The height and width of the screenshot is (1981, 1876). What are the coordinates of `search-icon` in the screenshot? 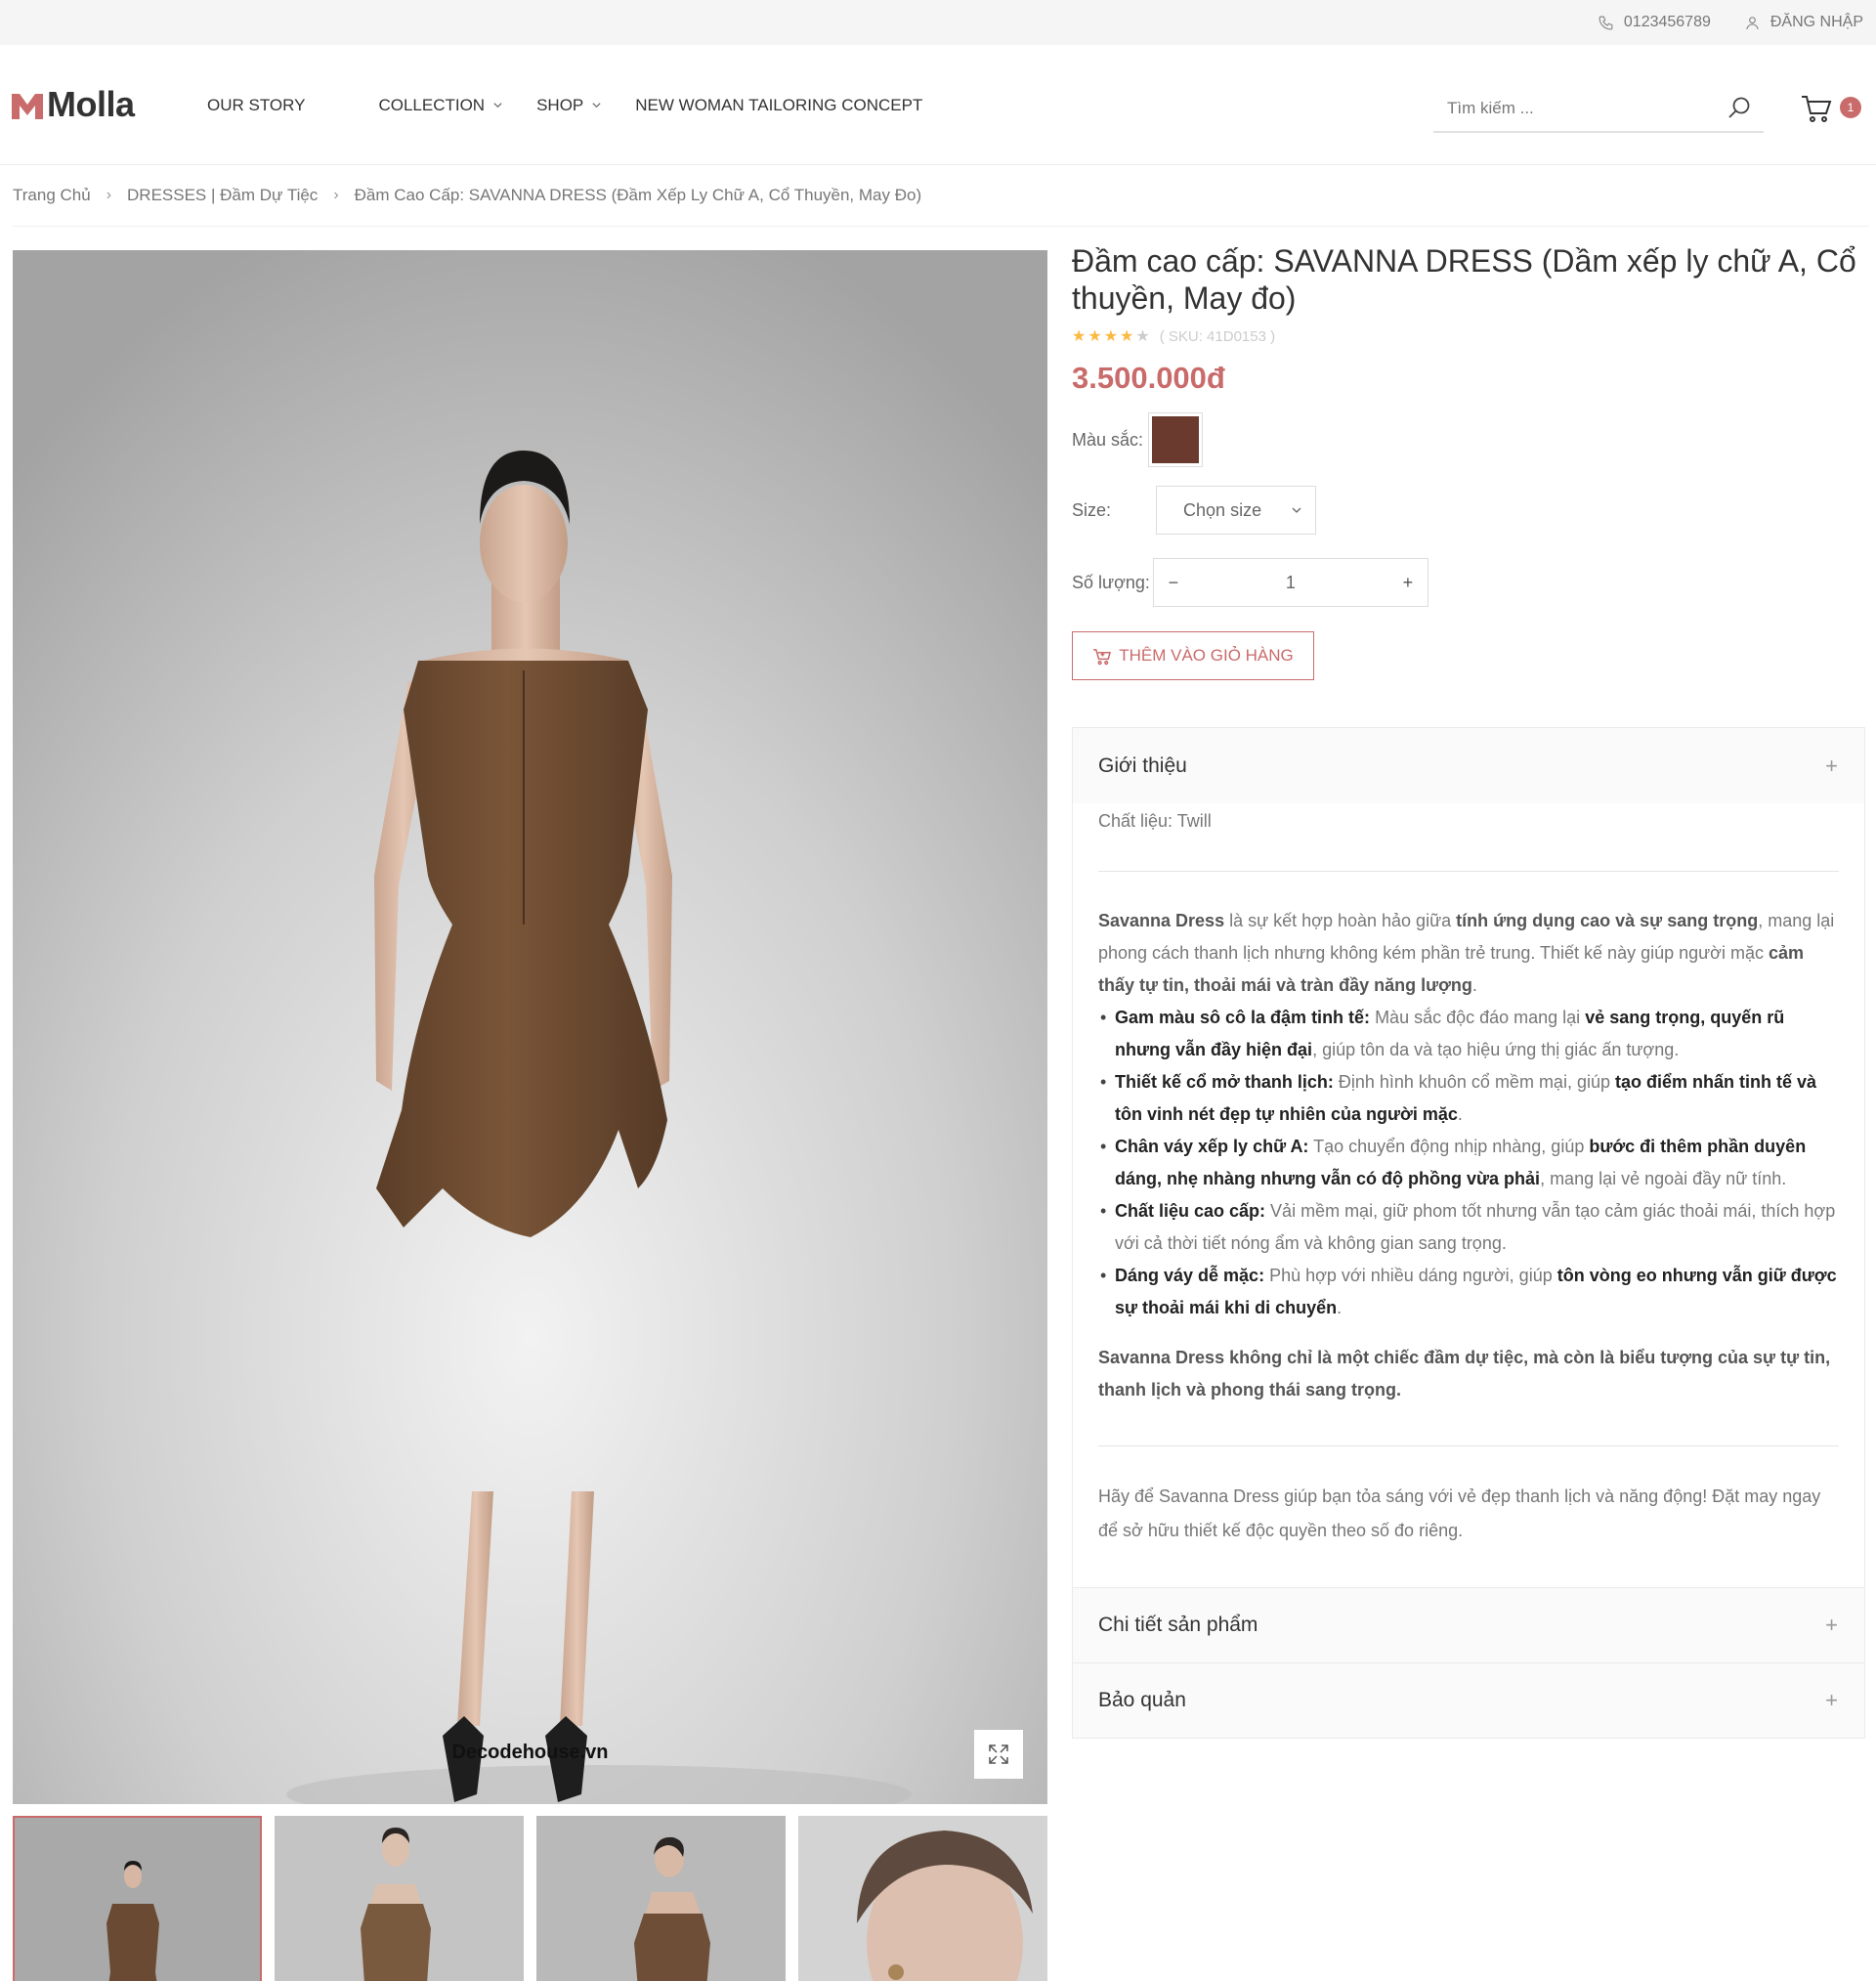 It's located at (1739, 108).